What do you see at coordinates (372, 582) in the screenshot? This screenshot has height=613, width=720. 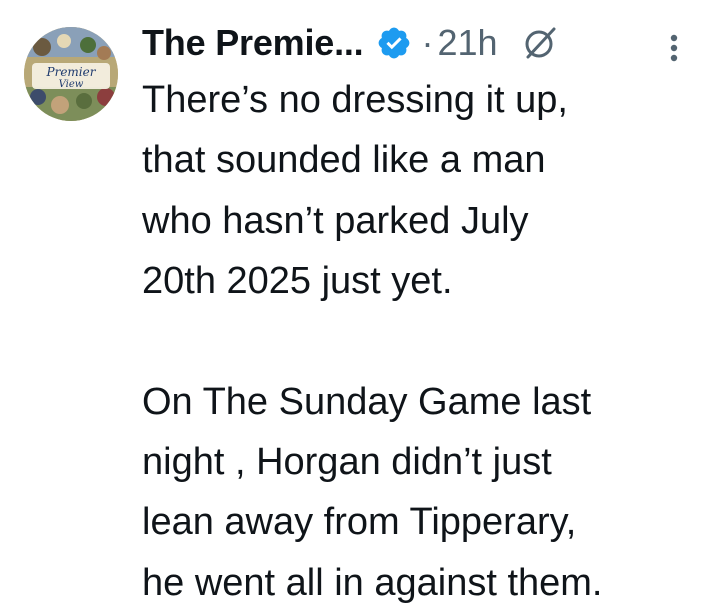 I see `tweet-line: he went all in against them.` at bounding box center [372, 582].